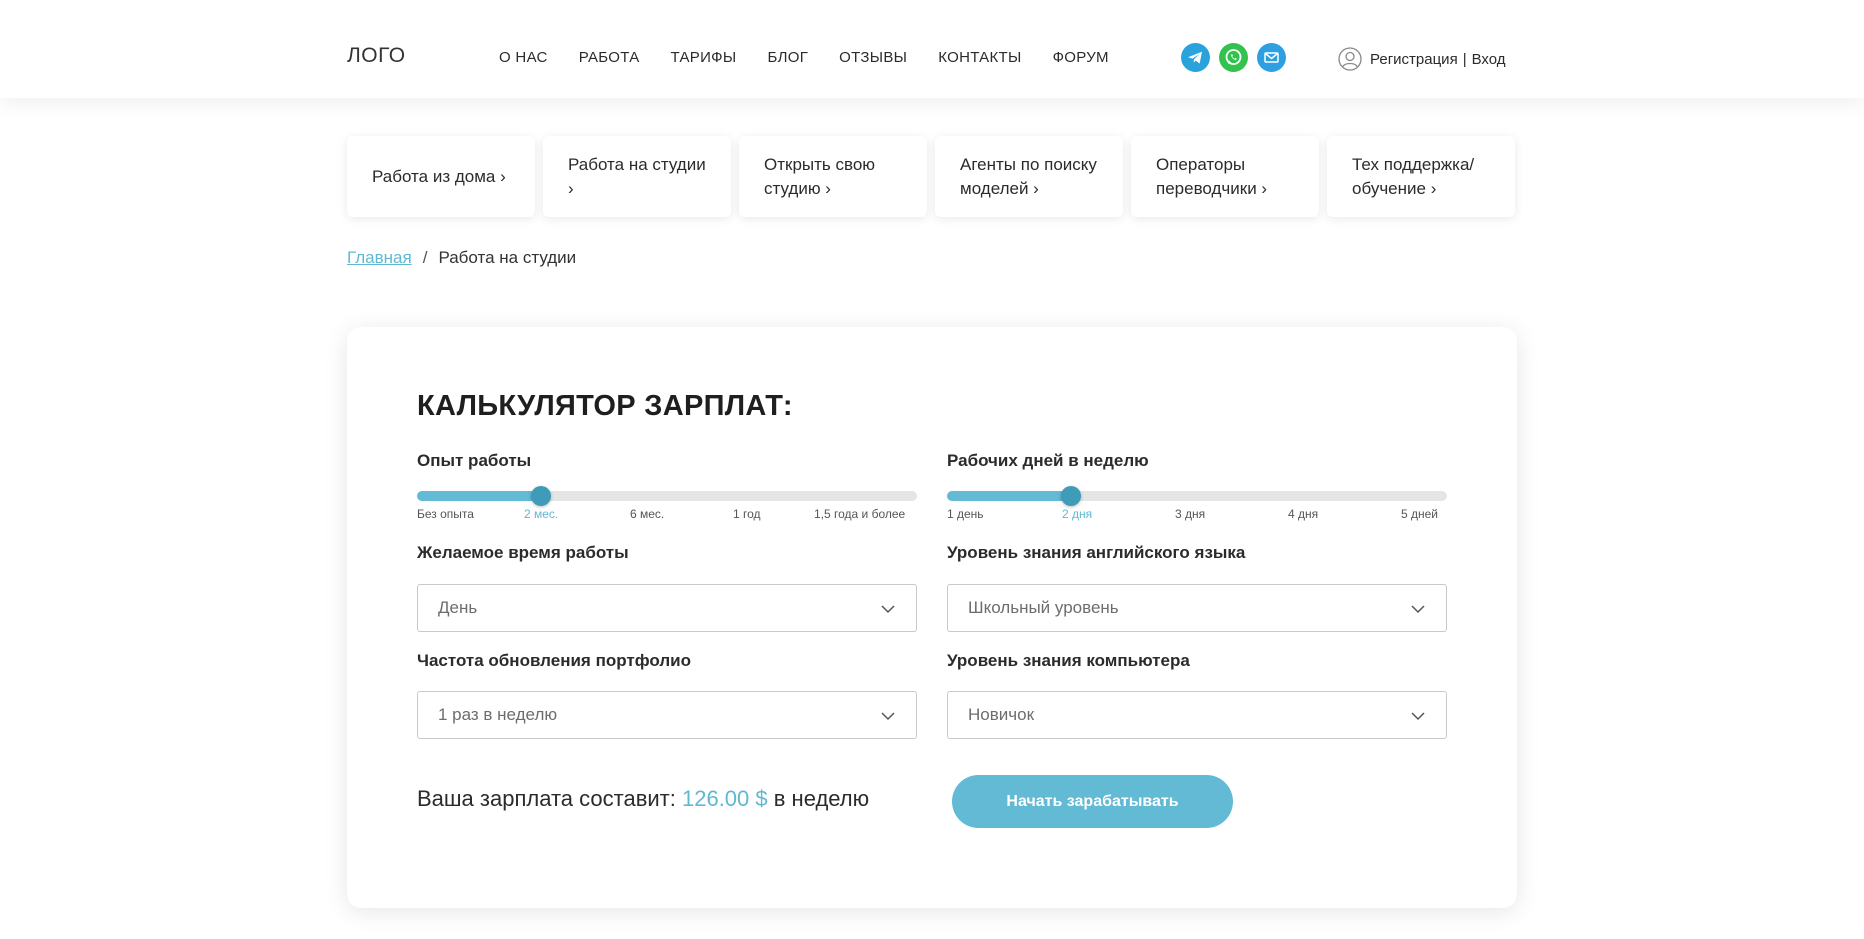 The image size is (1864, 939). I want to click on nav-item-contacts: КОНТАКТЫ, so click(979, 57).